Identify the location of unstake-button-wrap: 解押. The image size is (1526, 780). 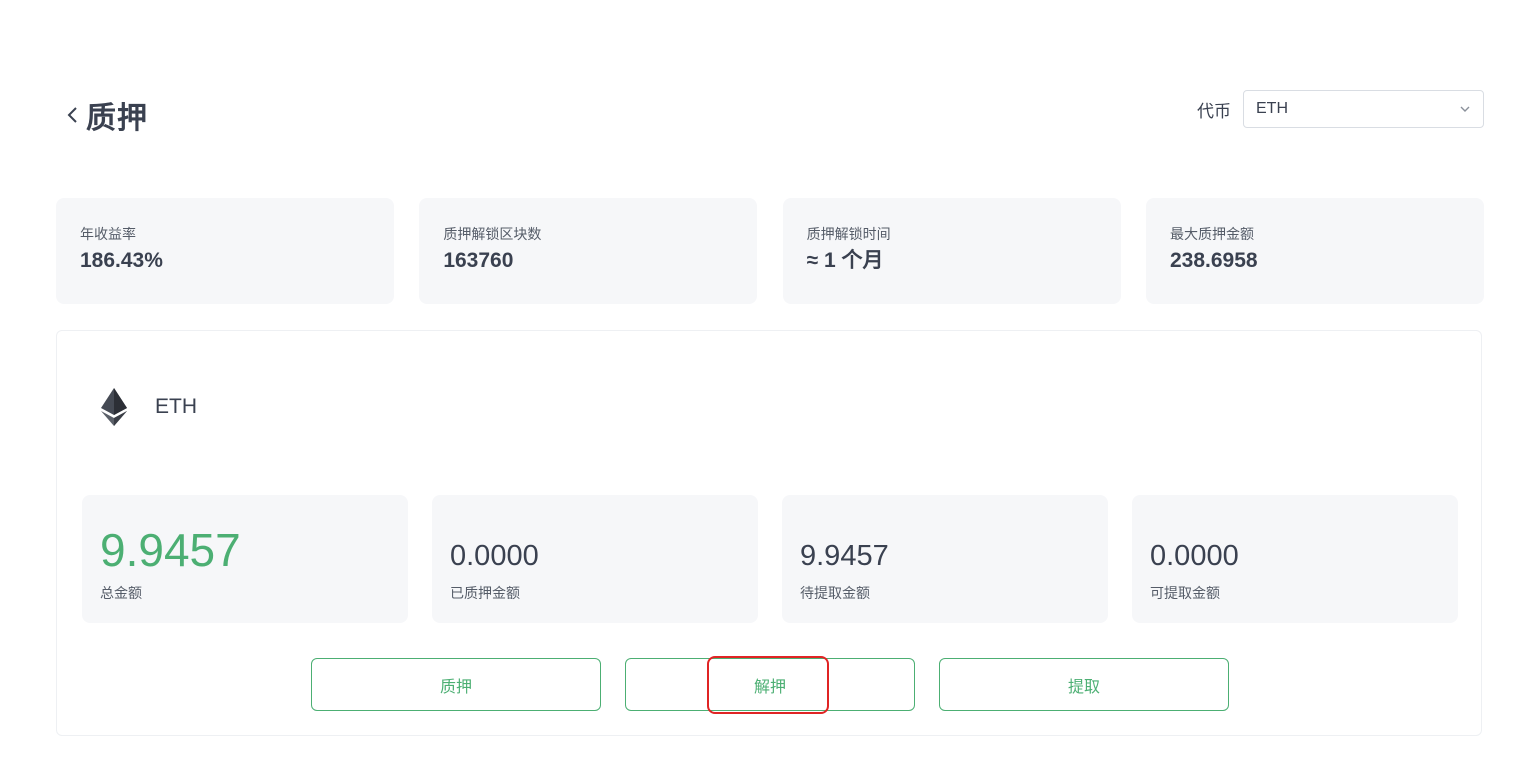
(782, 685).